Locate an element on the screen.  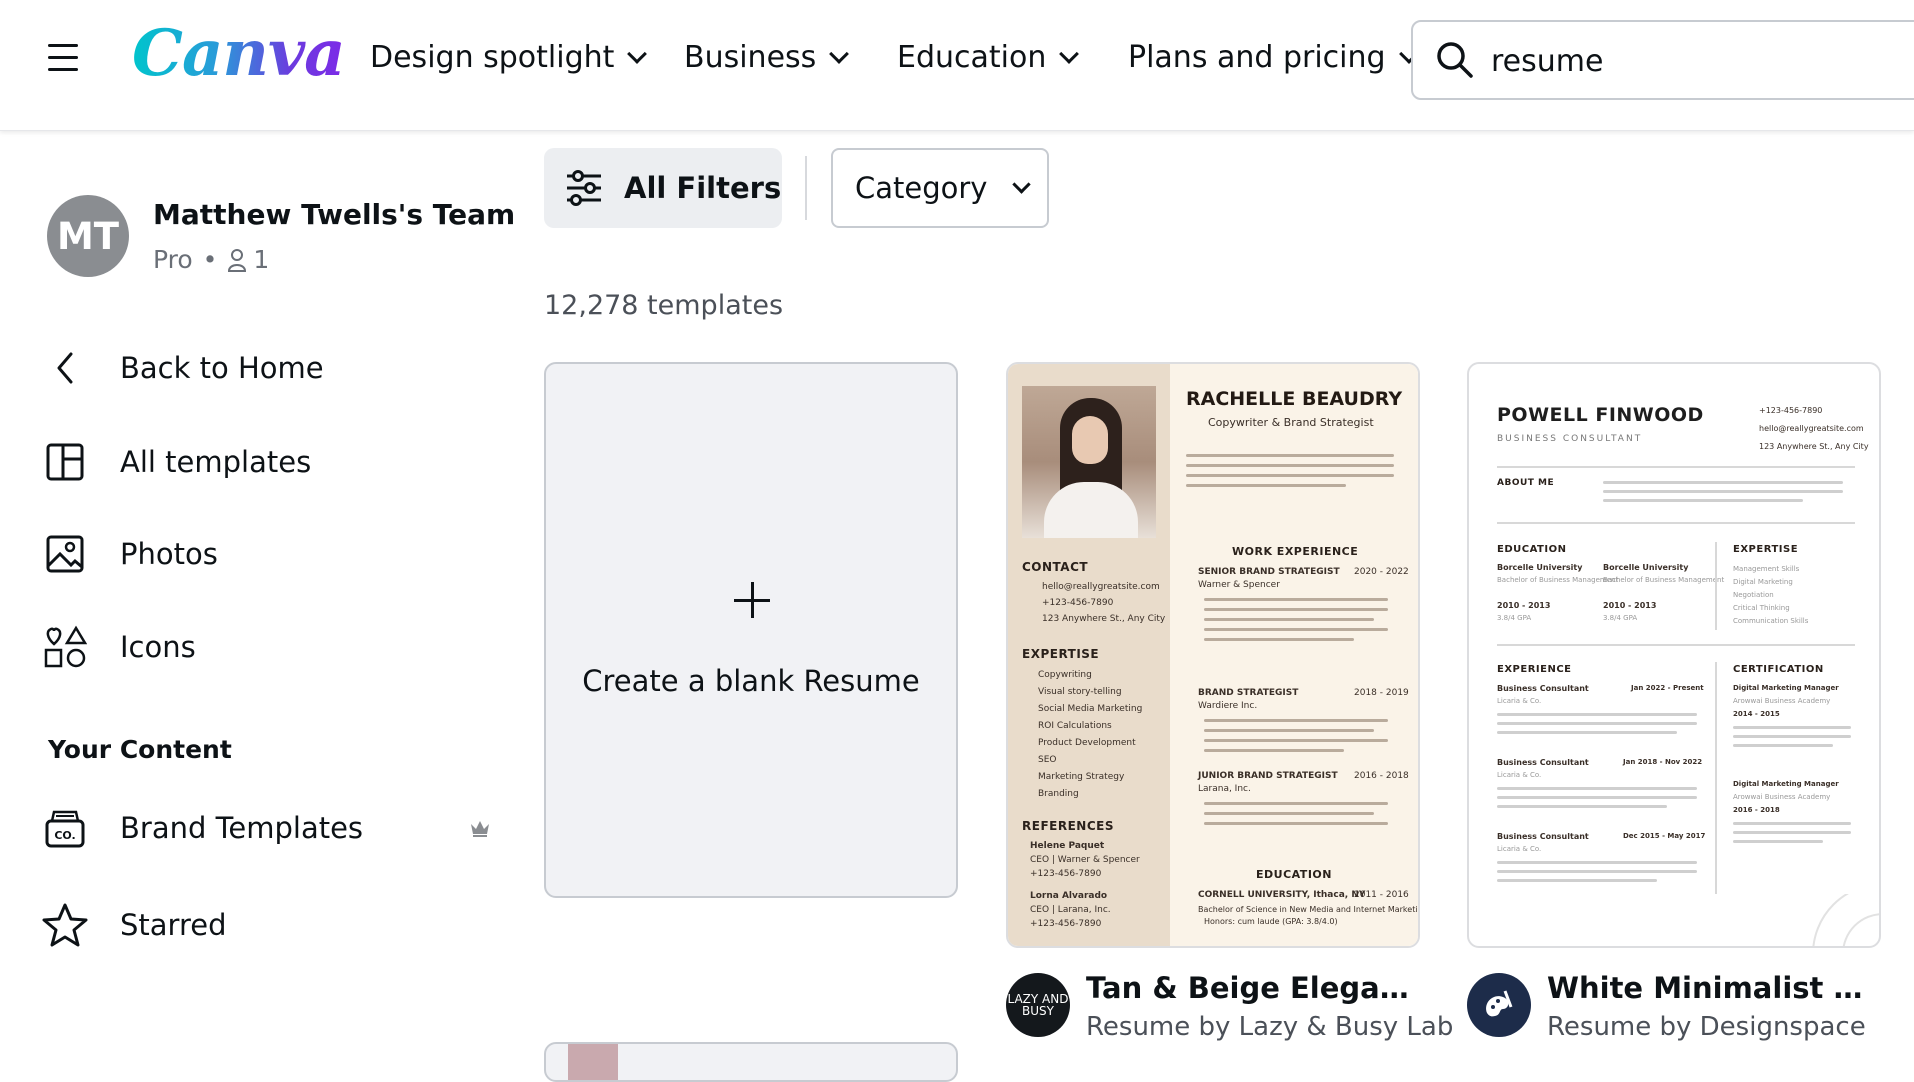
template-count: 12,278 templates is located at coordinates (664, 305).